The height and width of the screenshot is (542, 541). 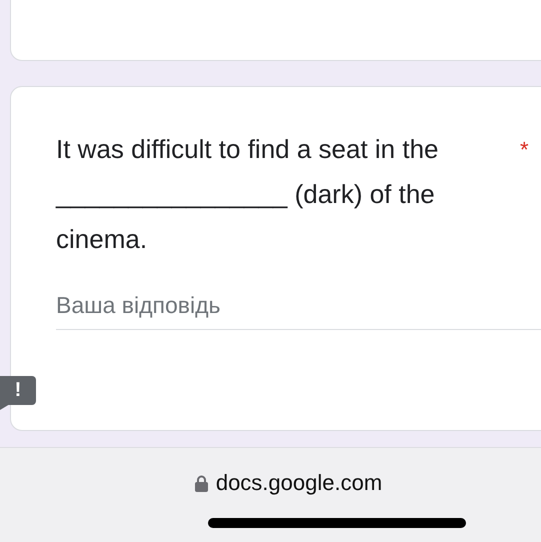 What do you see at coordinates (18, 390) in the screenshot?
I see `feedback-badge: !` at bounding box center [18, 390].